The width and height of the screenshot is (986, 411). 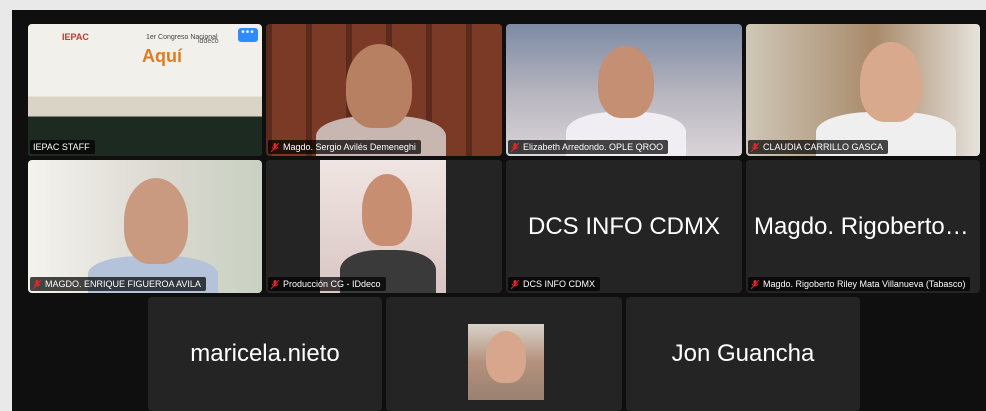 What do you see at coordinates (867, 226) in the screenshot?
I see `participant-display-name: Magdo. Rigoberto Riley Mata Villanueva` at bounding box center [867, 226].